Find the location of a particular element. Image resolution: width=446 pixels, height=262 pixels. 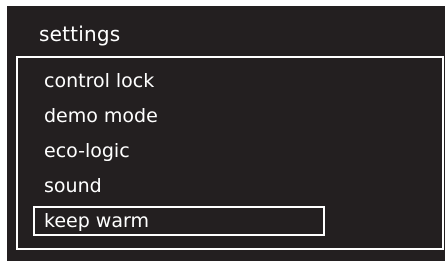

page-title: settings is located at coordinates (80, 34).